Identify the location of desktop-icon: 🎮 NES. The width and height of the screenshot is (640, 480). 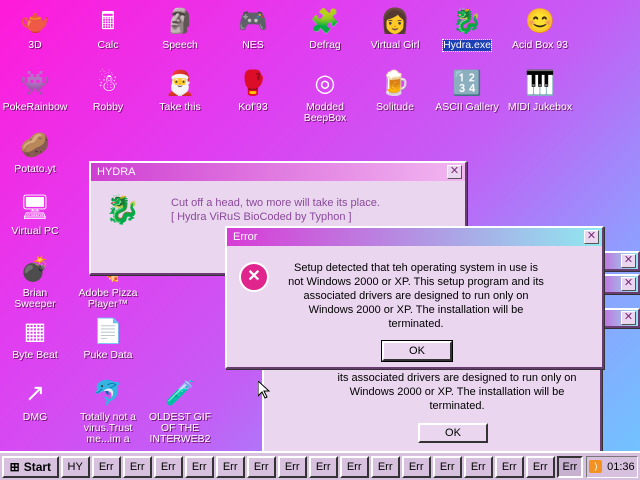
(253, 28).